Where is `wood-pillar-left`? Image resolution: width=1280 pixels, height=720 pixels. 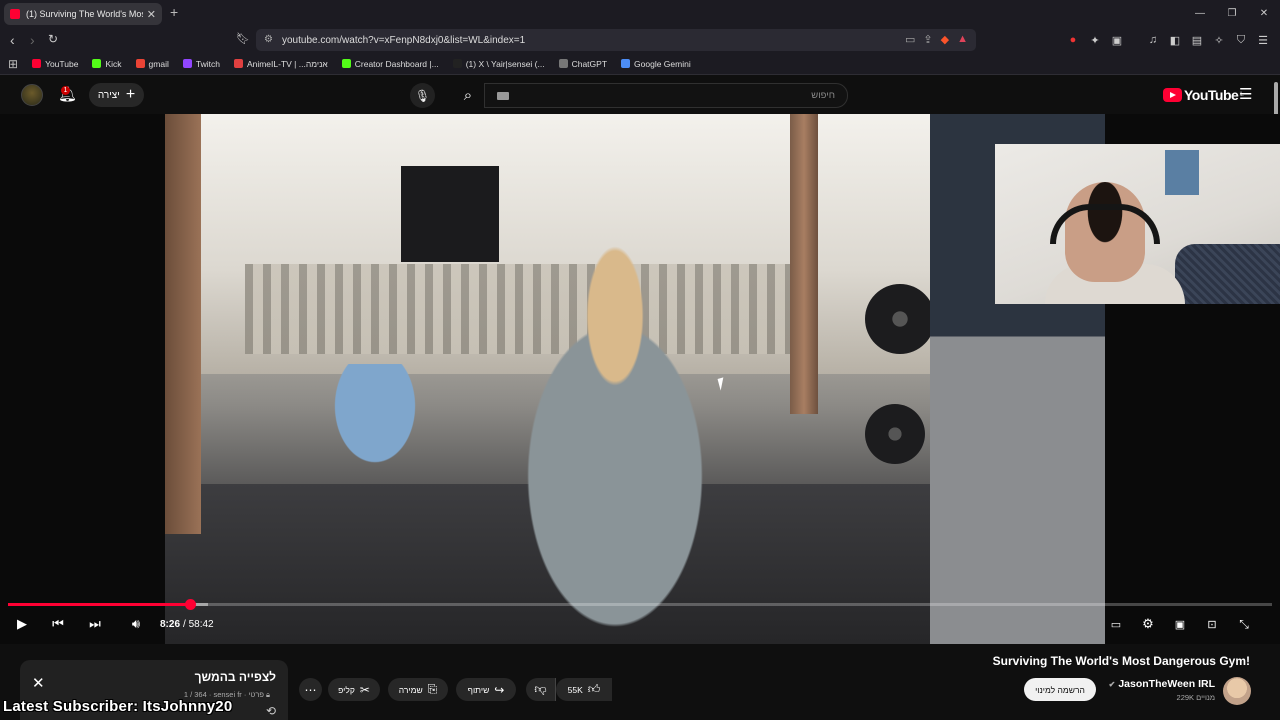 wood-pillar-left is located at coordinates (183, 324).